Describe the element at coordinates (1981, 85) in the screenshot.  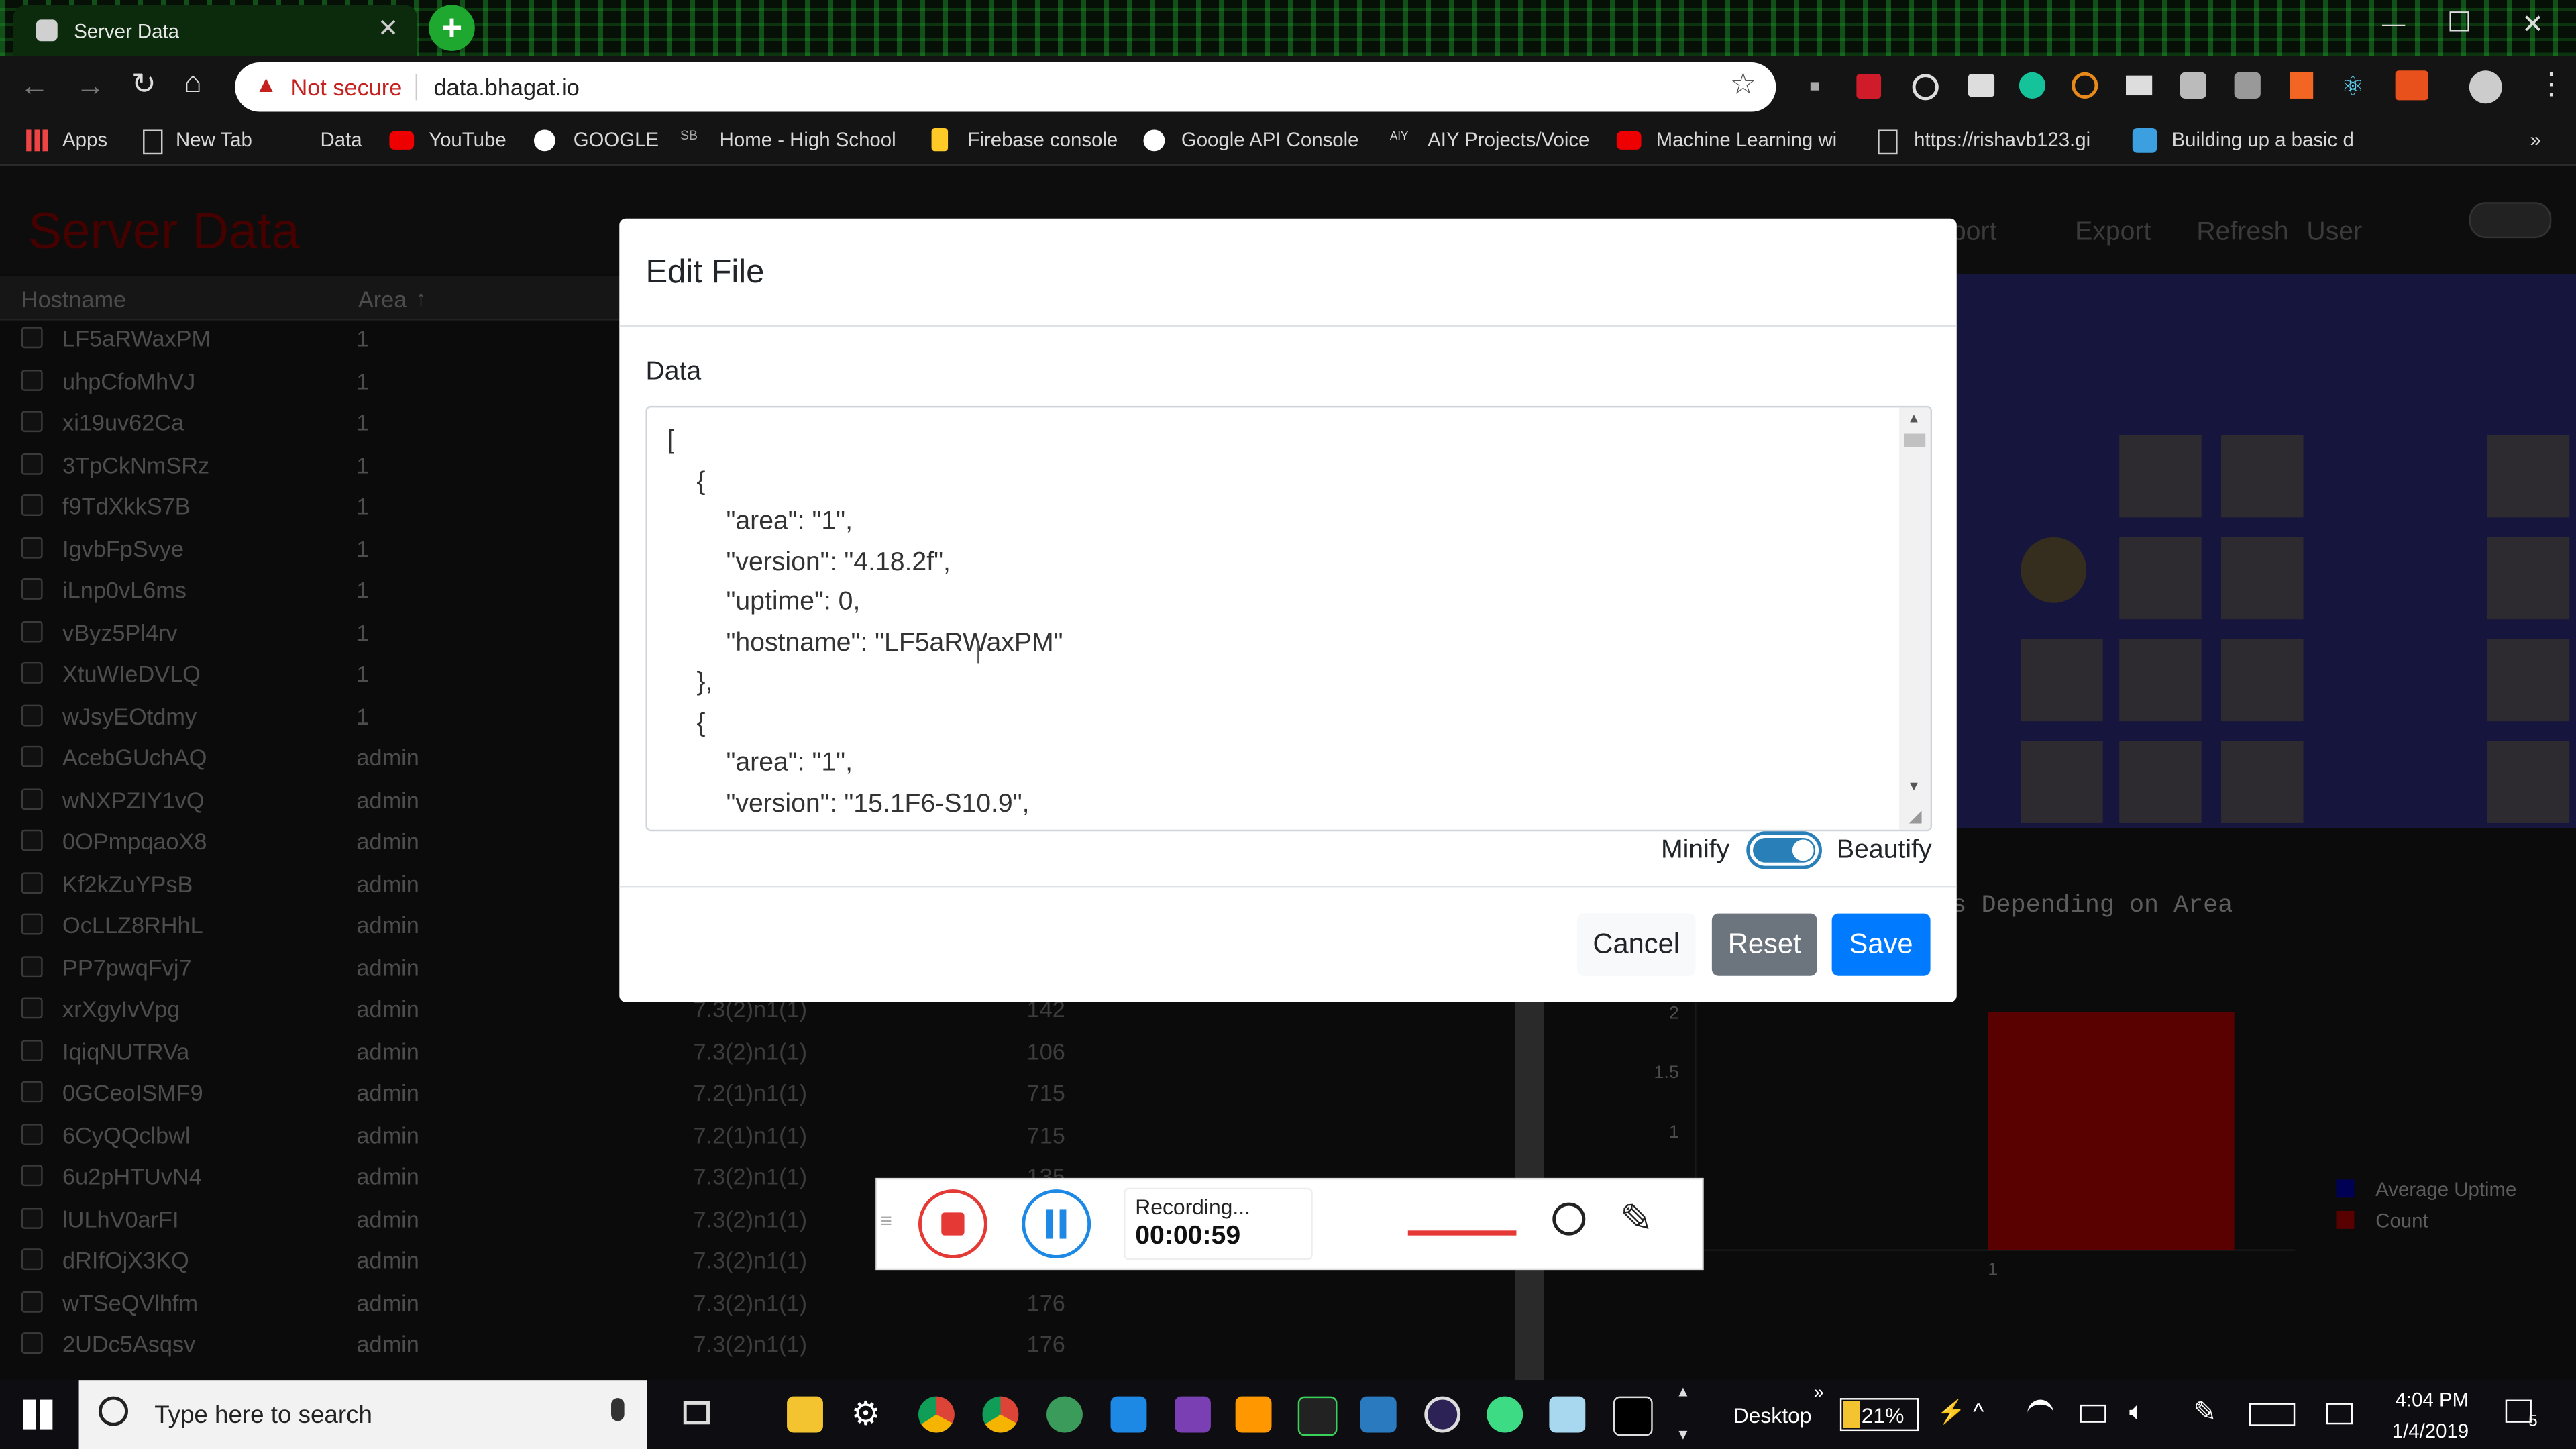
I see `extension-mail-icon` at that location.